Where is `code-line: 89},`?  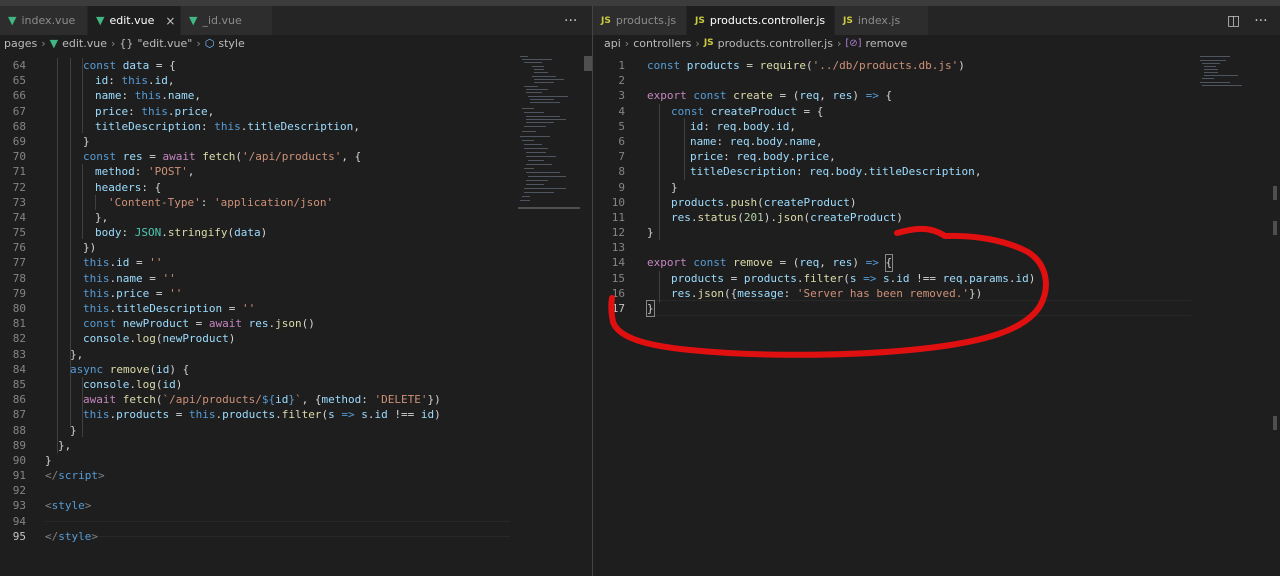
code-line: 89}, is located at coordinates (42, 445).